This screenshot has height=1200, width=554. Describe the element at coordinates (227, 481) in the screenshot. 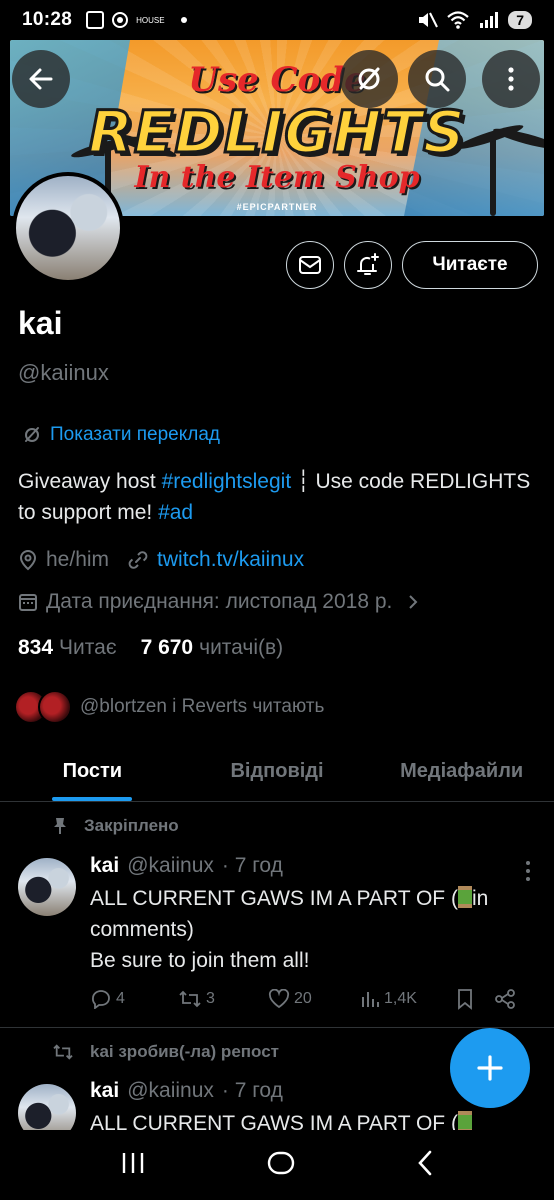

I see `hashtag-link: #redlightslegit` at that location.